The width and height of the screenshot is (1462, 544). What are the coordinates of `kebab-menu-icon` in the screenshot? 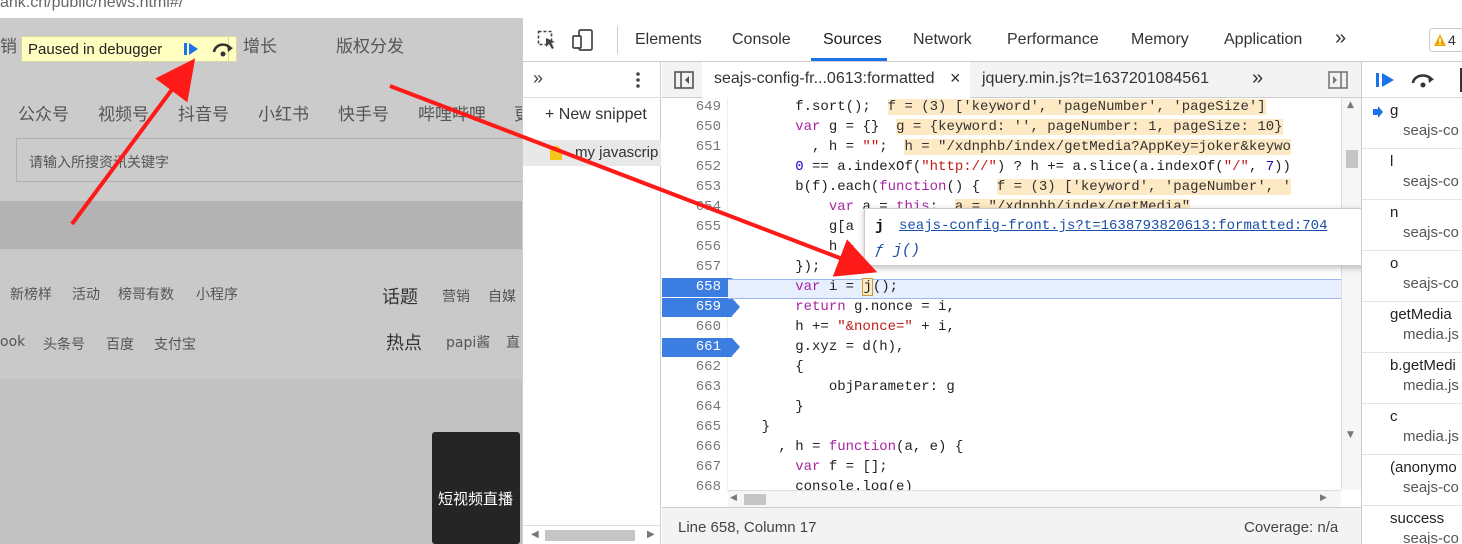 It's located at (638, 80).